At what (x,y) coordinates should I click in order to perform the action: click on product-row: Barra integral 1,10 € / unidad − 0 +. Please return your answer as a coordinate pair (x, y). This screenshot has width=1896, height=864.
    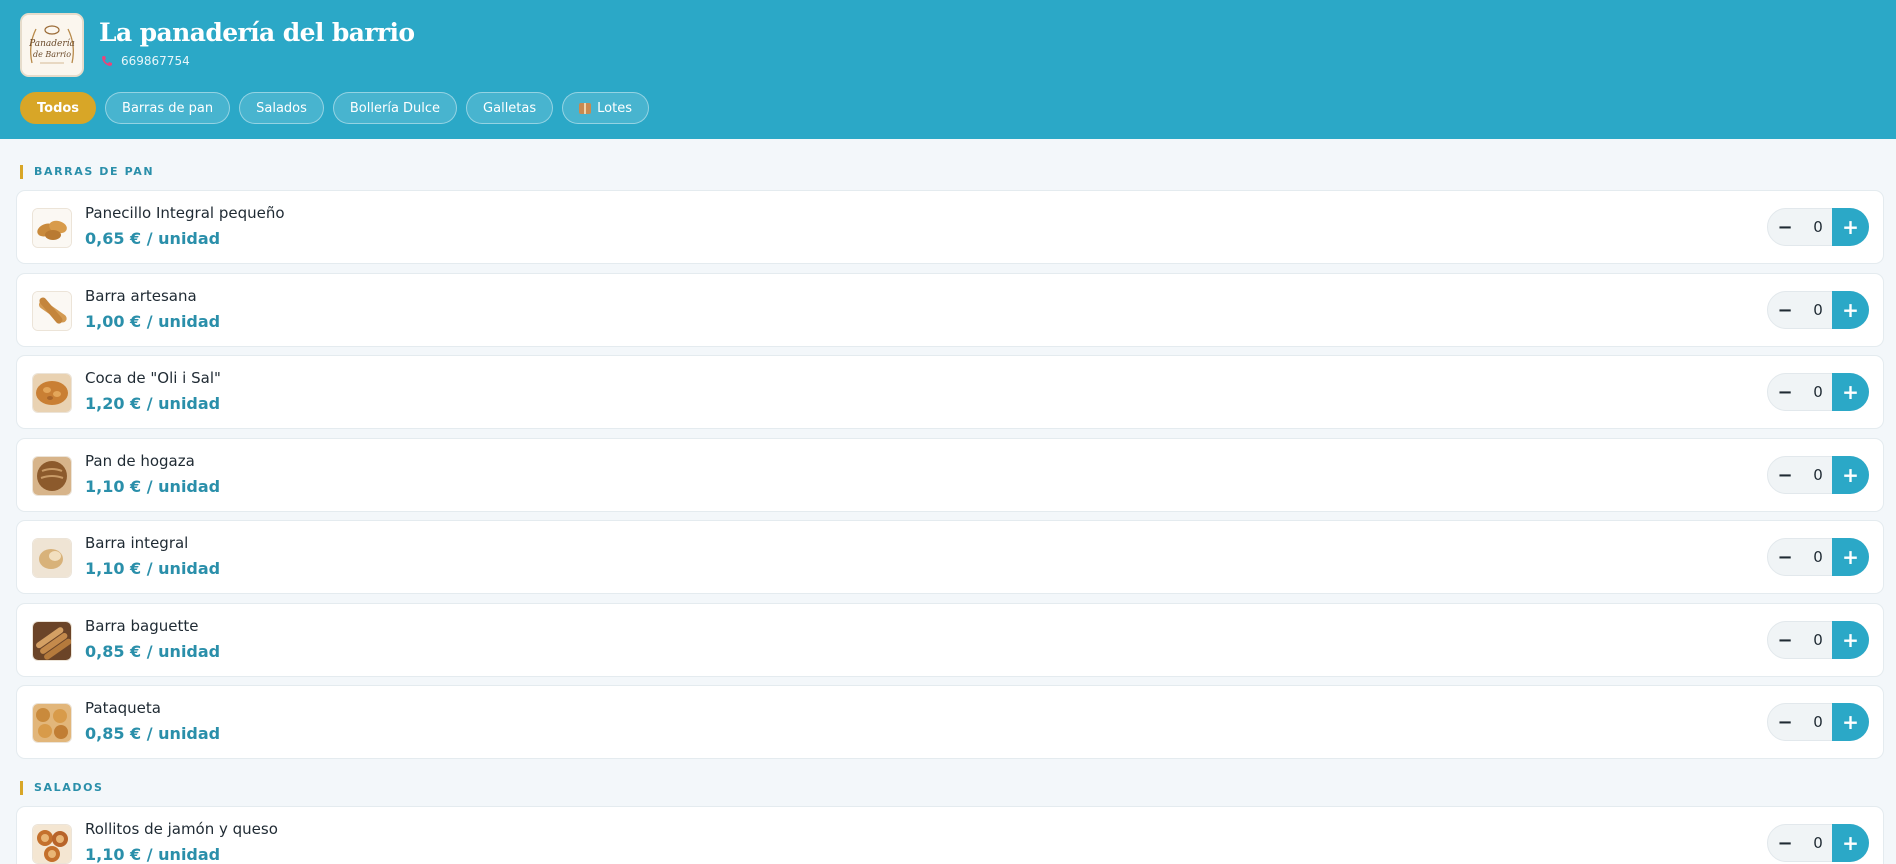
    Looking at the image, I should click on (950, 557).